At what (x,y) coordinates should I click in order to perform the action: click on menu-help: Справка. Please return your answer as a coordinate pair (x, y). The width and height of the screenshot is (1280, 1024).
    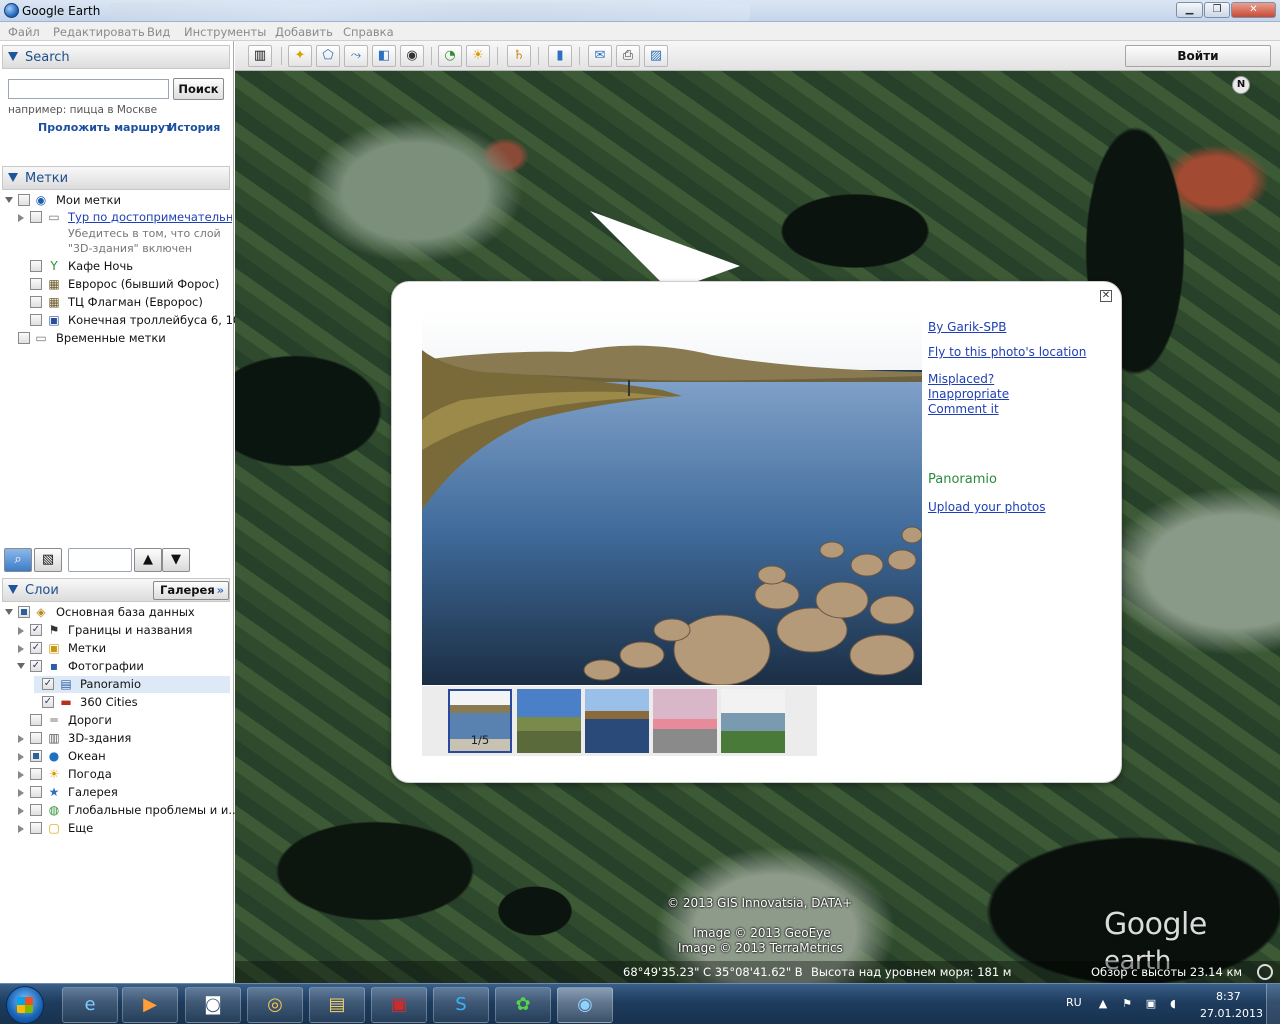
    Looking at the image, I should click on (368, 32).